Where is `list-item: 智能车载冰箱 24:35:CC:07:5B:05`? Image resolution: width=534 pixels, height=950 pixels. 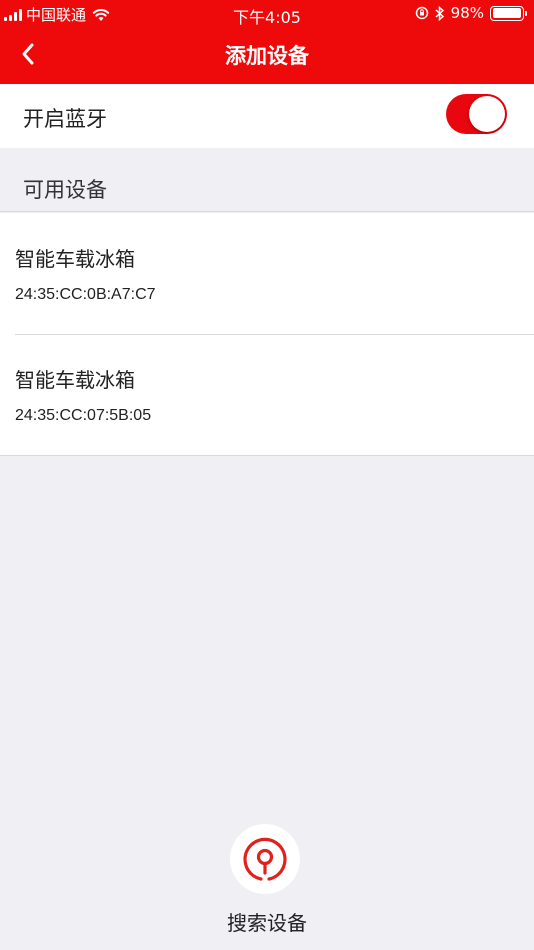
list-item: 智能车载冰箱 24:35:CC:07:5B:05 is located at coordinates (267, 394).